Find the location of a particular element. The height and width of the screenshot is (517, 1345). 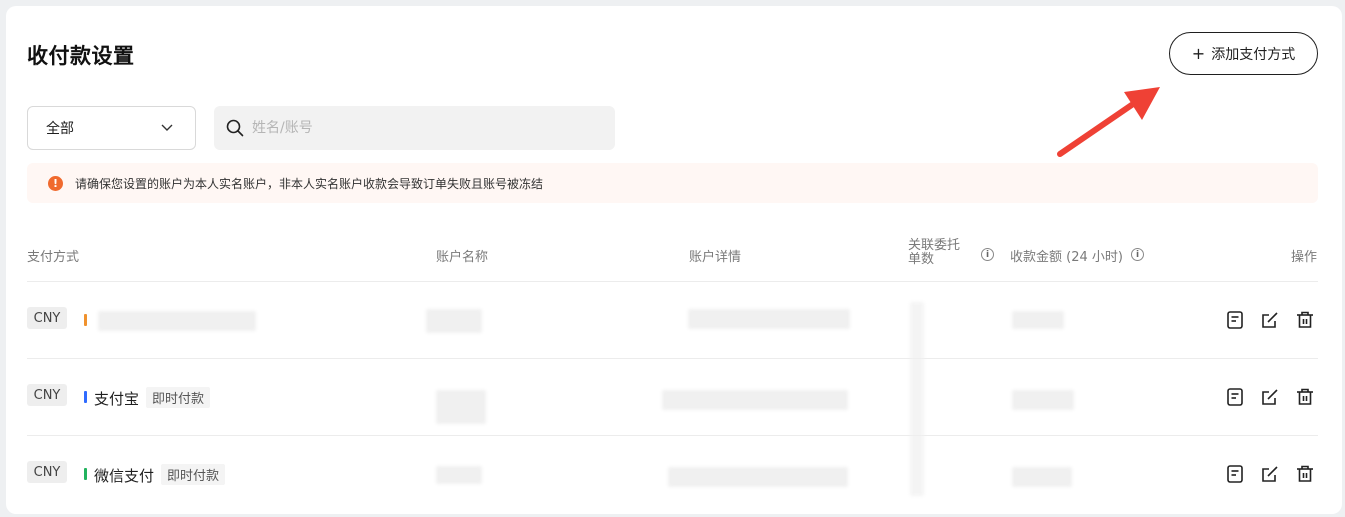

exclamation-icon: ! is located at coordinates (55, 183).